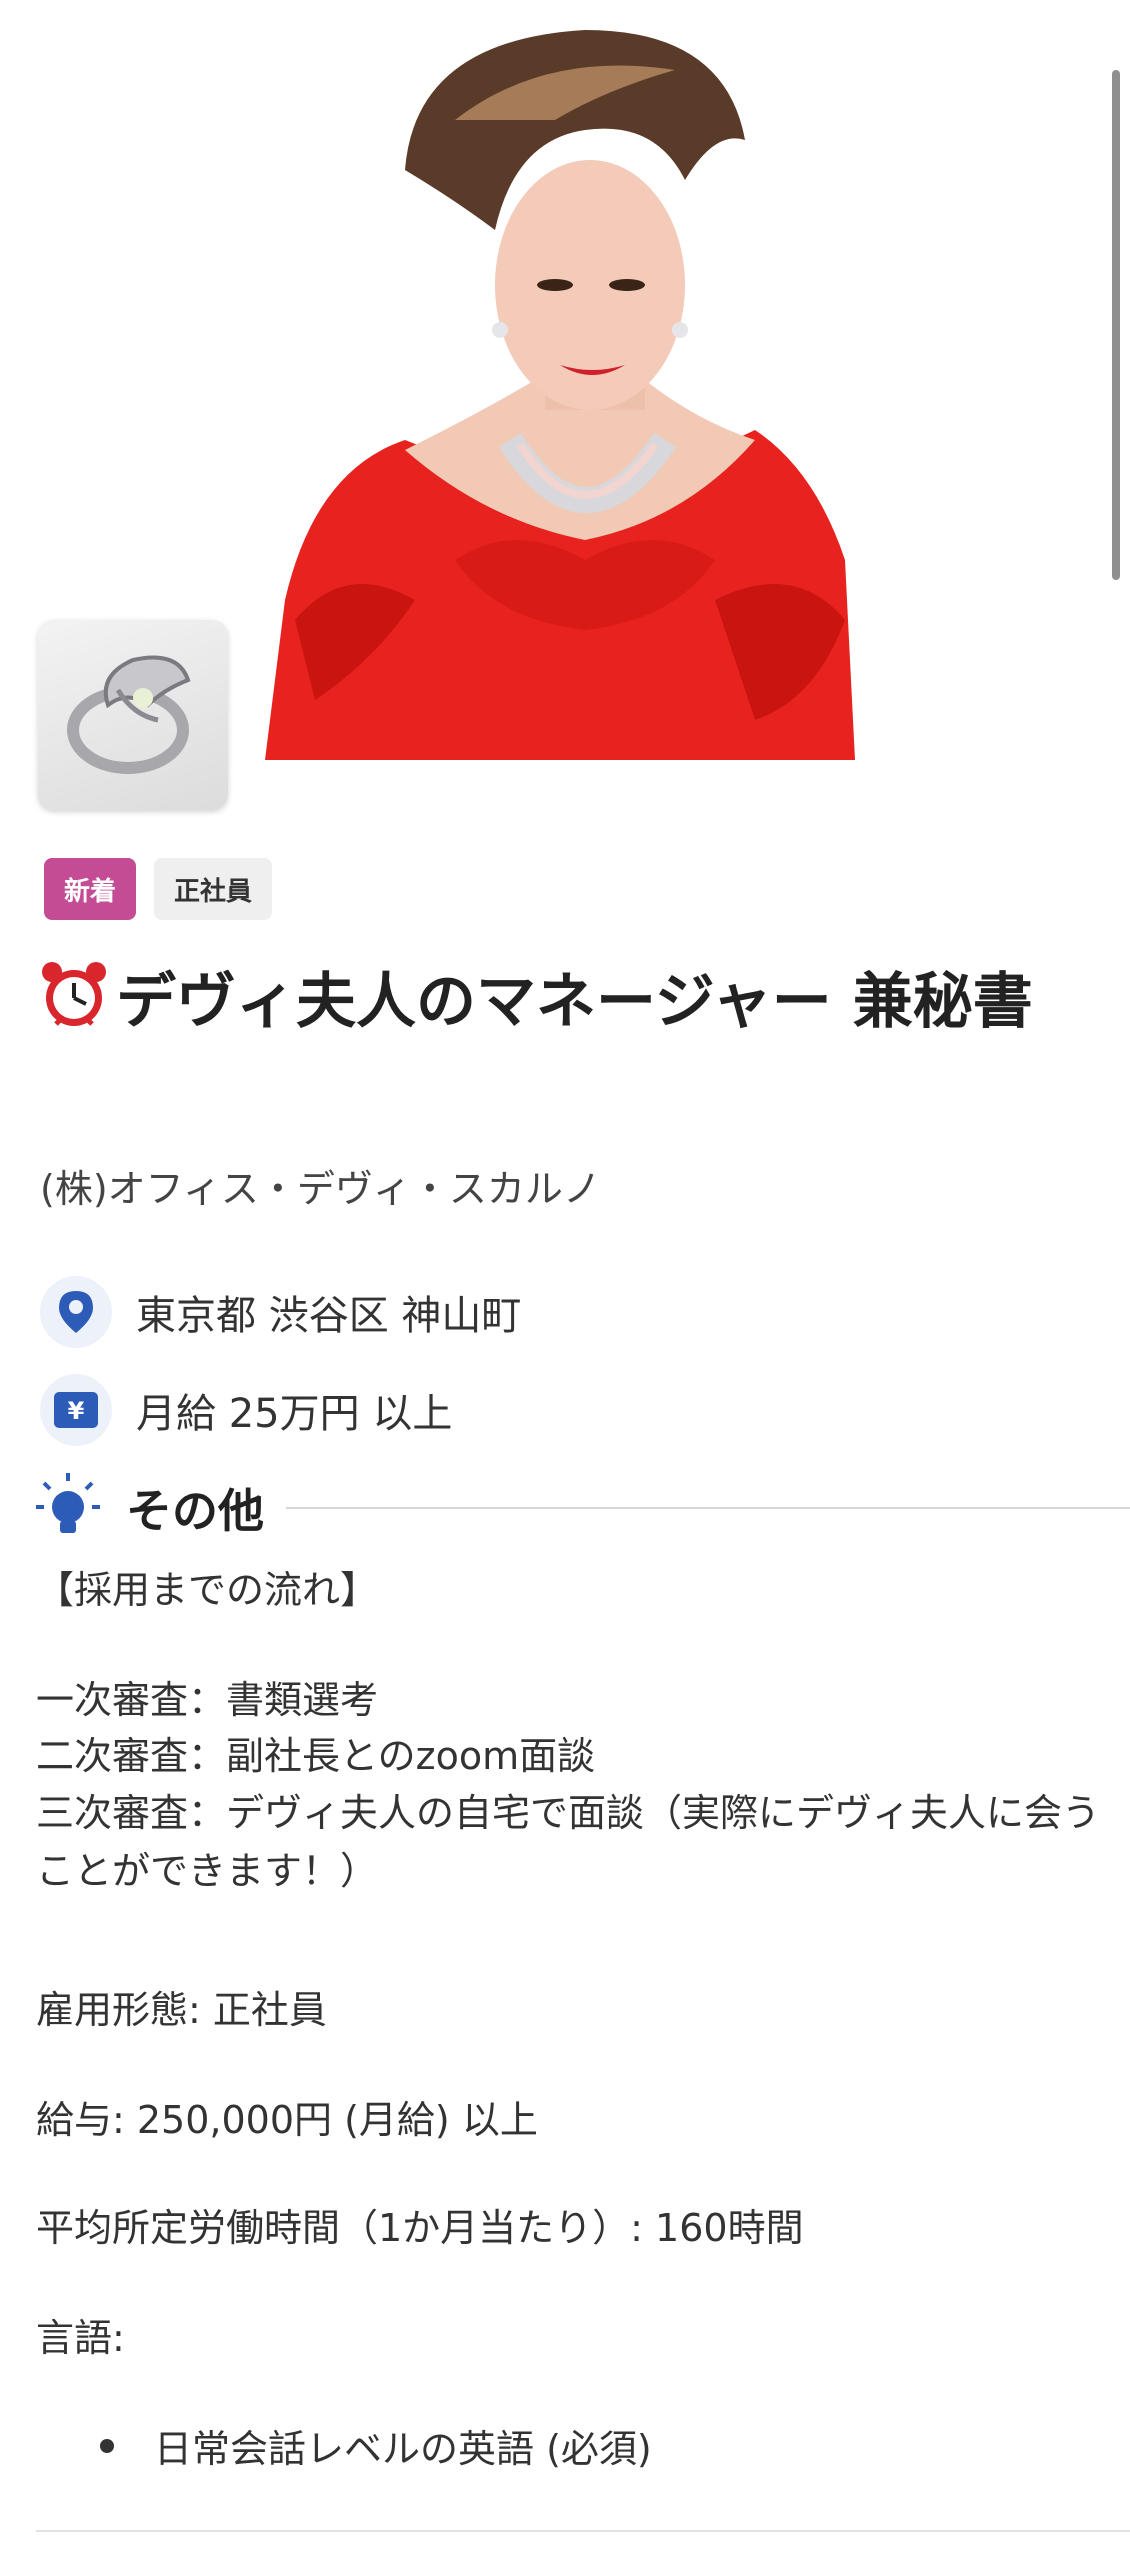 The height and width of the screenshot is (2549, 1130). Describe the element at coordinates (583, 2531) in the screenshot. I see `bottom-divider` at that location.